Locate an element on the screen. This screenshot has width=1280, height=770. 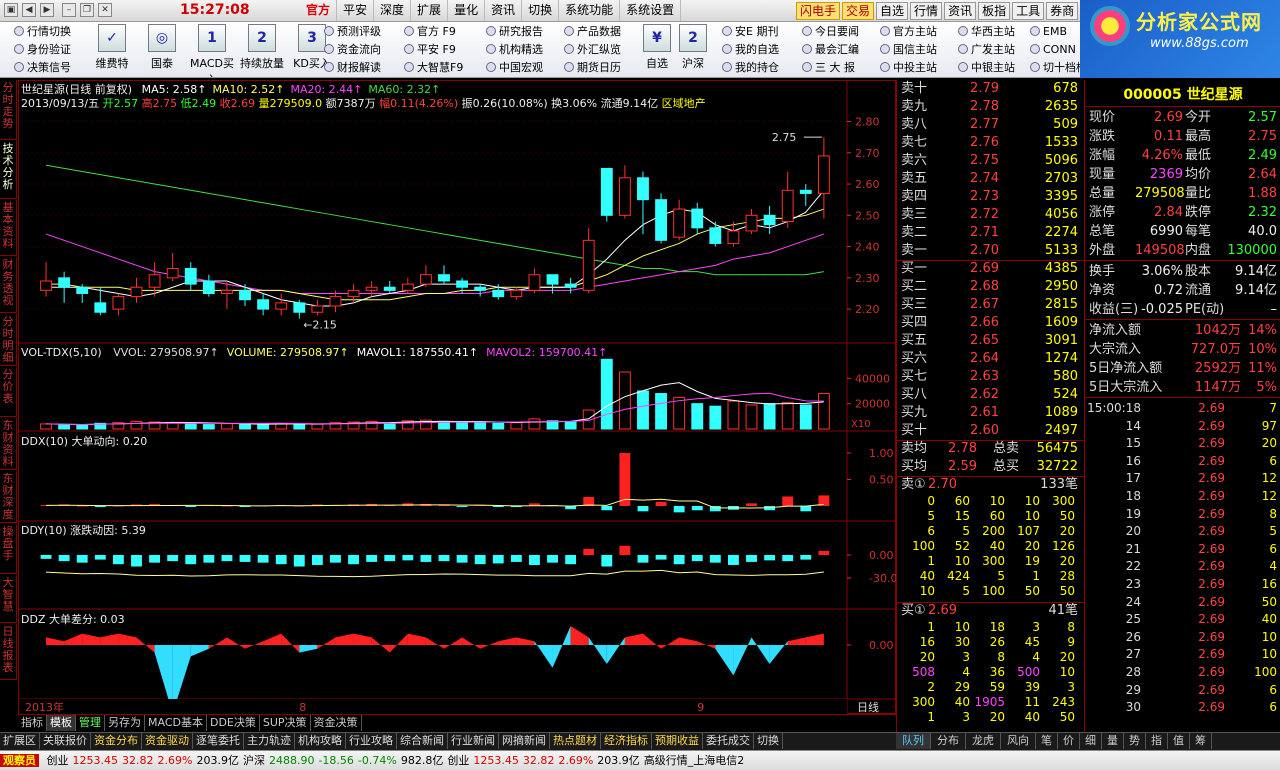
side-tab-3: 财务透视 is located at coordinates (8, 285).